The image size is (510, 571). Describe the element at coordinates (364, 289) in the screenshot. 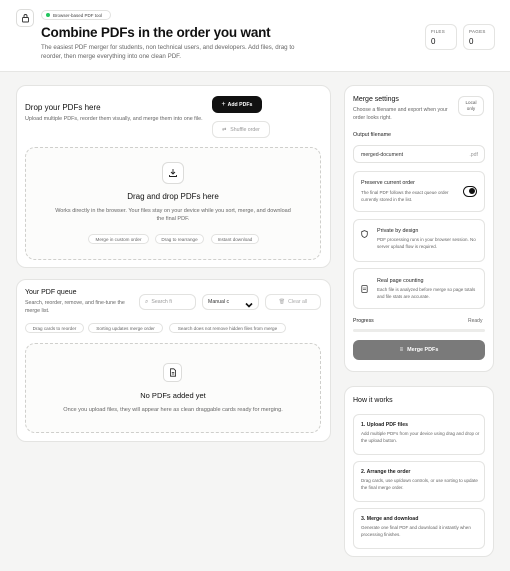

I see `document-icon` at that location.